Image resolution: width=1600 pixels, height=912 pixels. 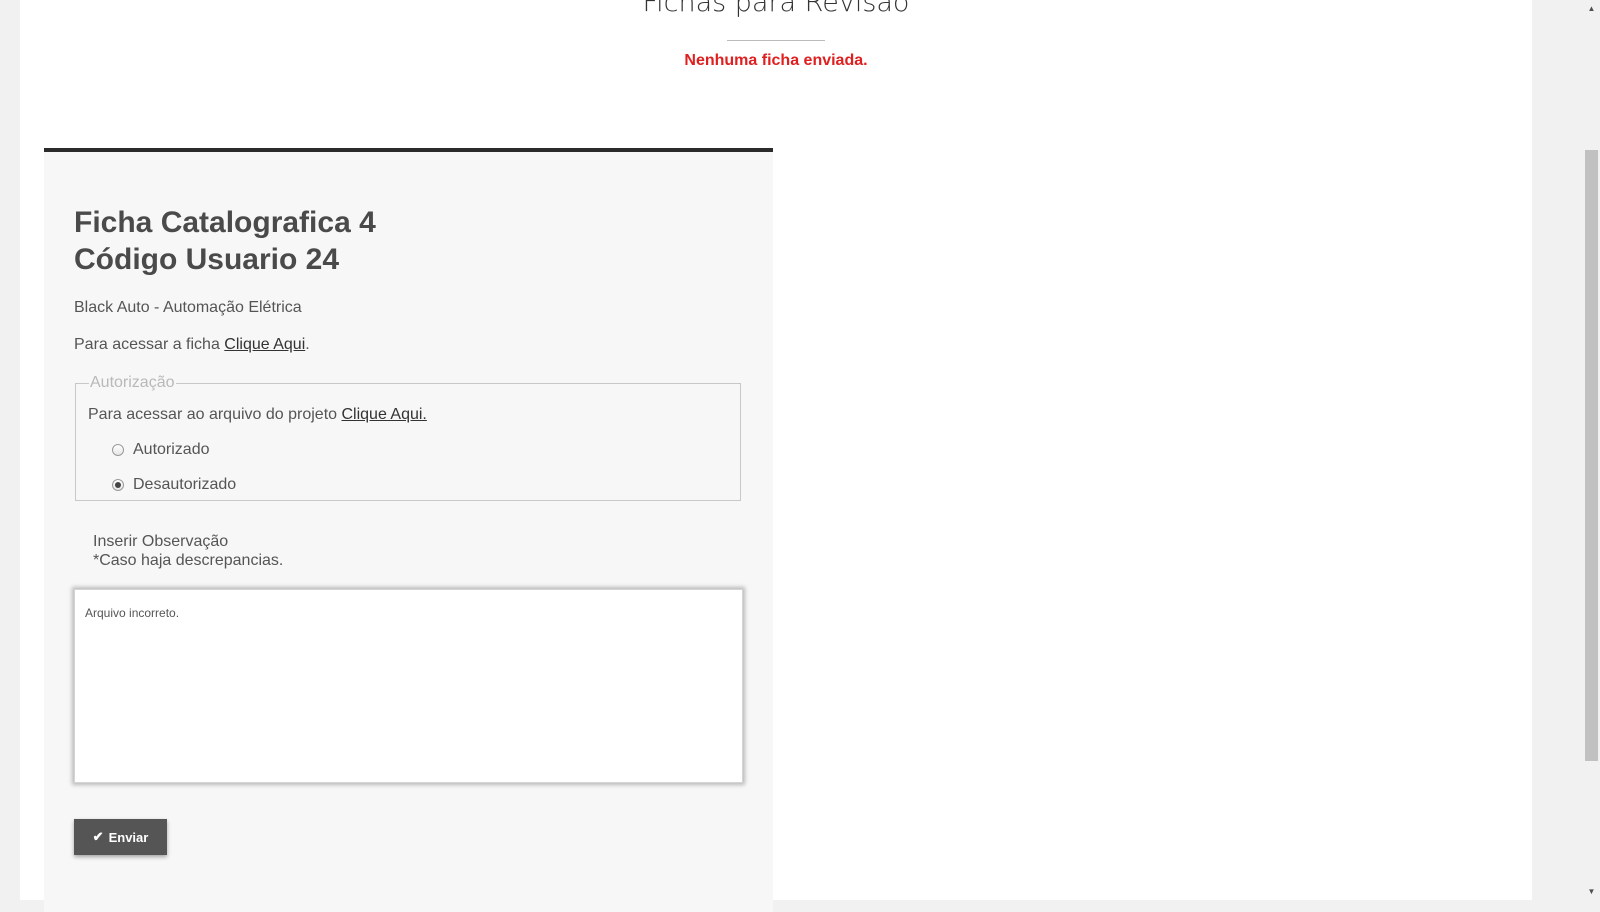 I want to click on access-ficha-link: Clique Aqui, so click(x=264, y=344).